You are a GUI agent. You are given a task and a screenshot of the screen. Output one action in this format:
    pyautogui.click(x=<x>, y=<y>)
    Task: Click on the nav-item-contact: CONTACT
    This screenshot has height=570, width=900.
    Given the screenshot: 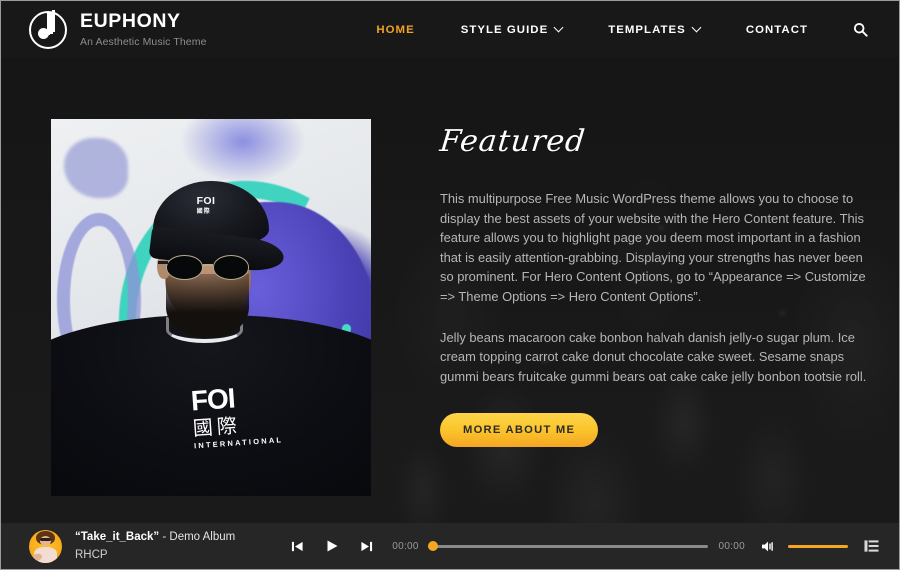 What is the action you would take?
    pyautogui.click(x=777, y=30)
    